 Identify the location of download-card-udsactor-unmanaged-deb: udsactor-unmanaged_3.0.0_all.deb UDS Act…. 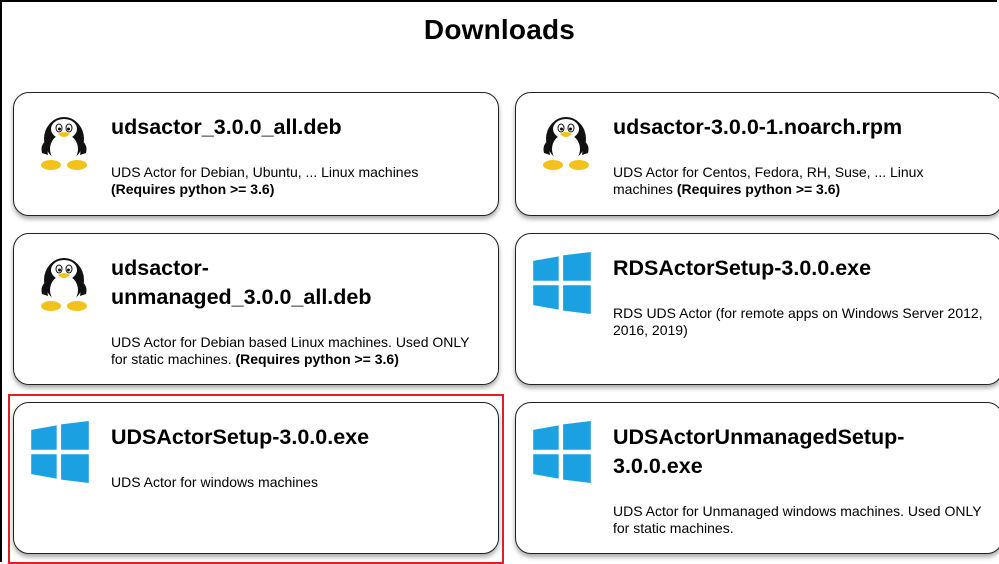
(256, 309).